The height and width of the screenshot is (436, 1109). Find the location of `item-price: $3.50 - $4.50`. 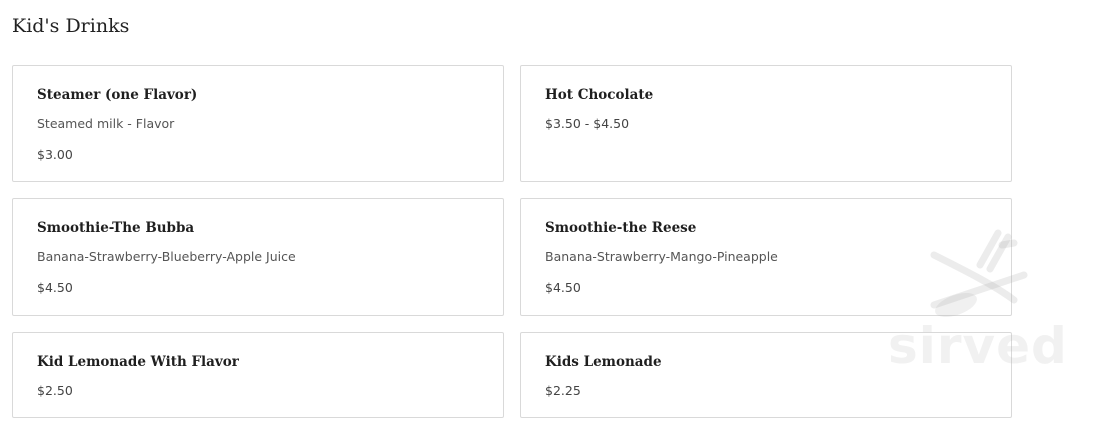

item-price: $3.50 - $4.50 is located at coordinates (587, 123).